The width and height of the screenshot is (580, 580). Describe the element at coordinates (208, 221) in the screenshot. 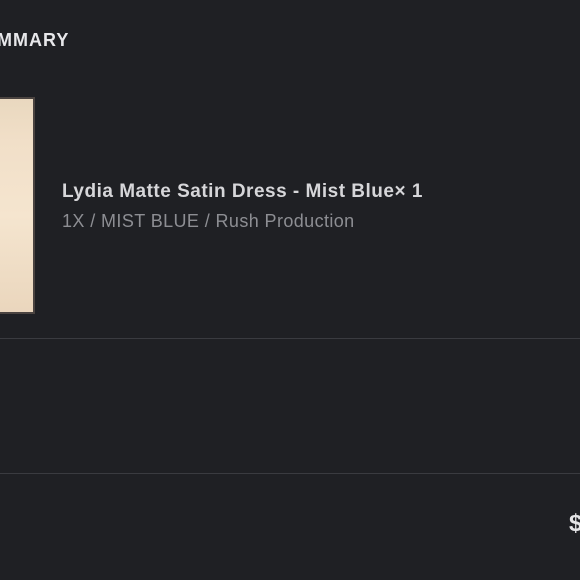

I see `product-variant: 1X / MIST BLUE / Rush Production` at that location.